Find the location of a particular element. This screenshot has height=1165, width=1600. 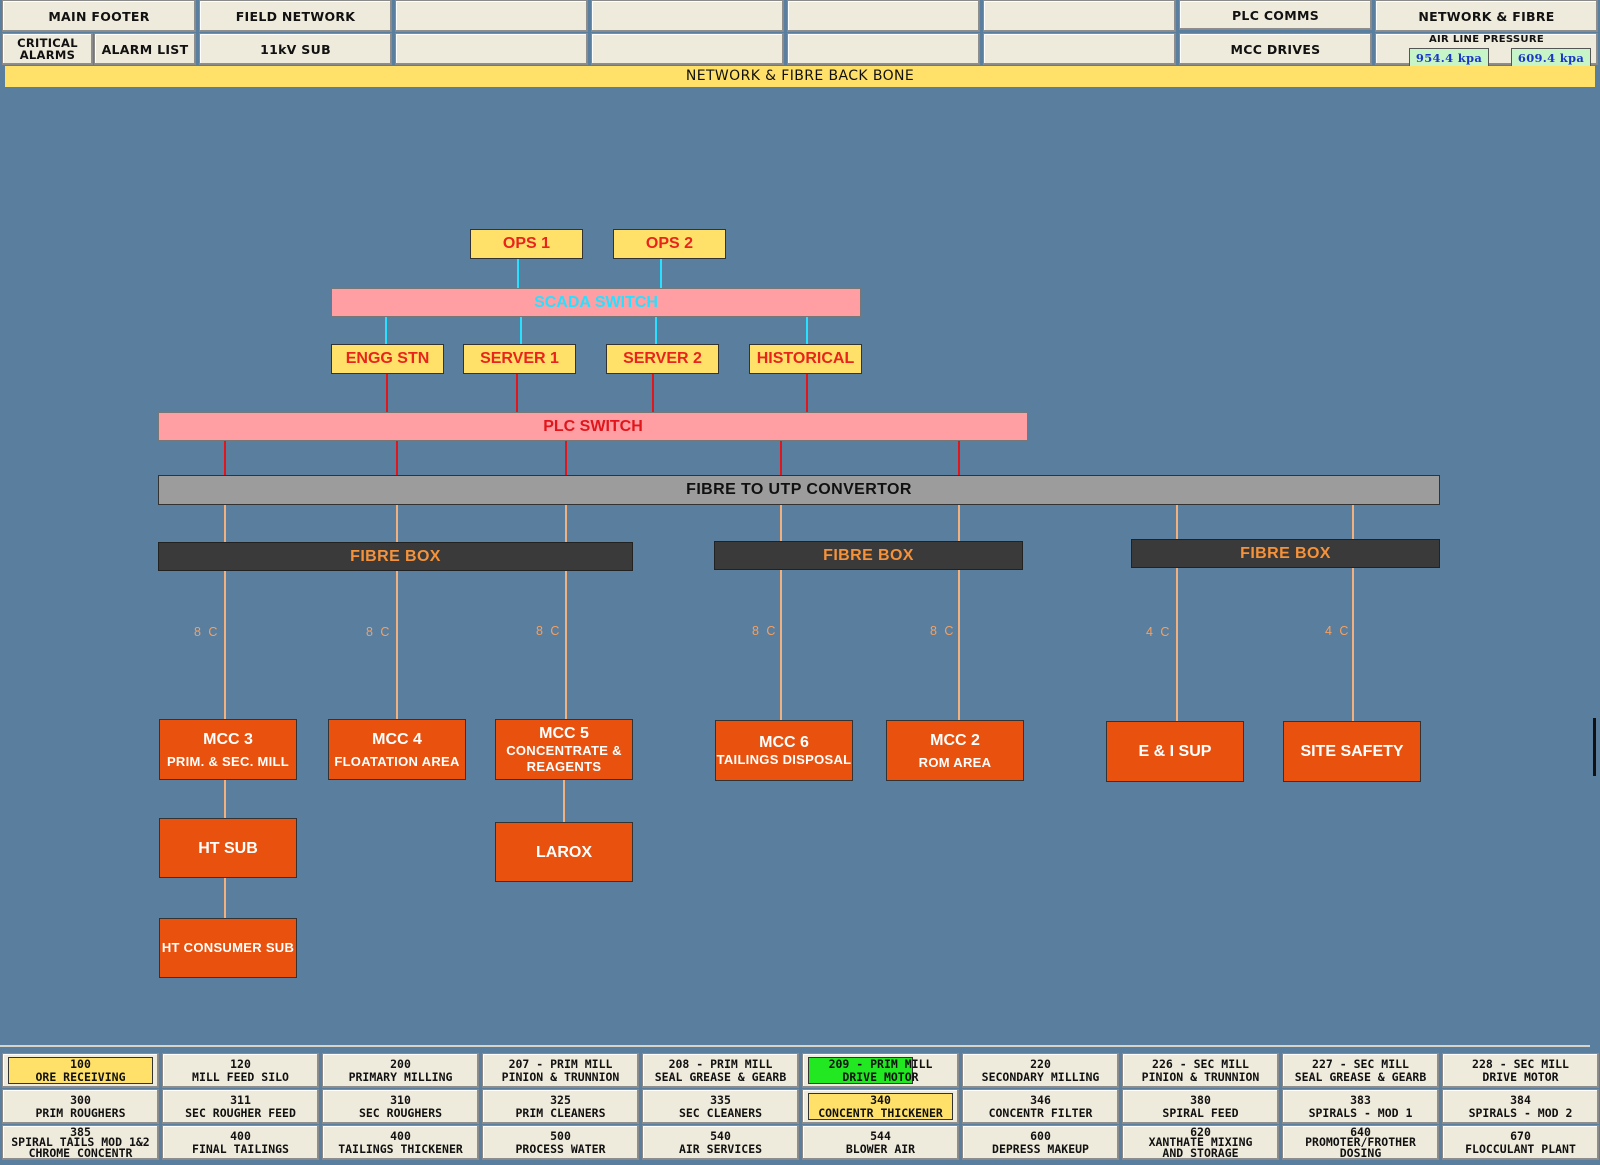

area-button-label: SEC CLEANERS is located at coordinates (720, 1112).